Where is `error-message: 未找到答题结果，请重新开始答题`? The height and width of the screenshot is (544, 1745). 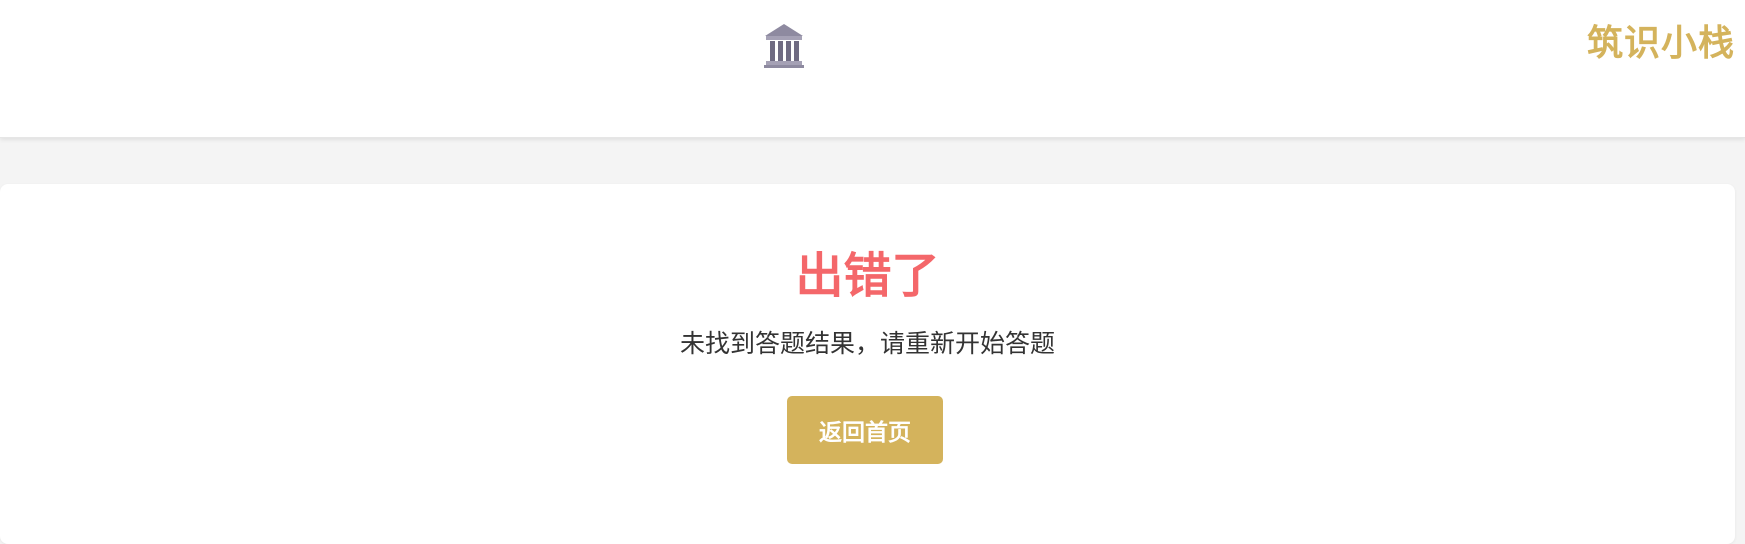
error-message: 未找到答题结果，请重新开始答题 is located at coordinates (867, 343).